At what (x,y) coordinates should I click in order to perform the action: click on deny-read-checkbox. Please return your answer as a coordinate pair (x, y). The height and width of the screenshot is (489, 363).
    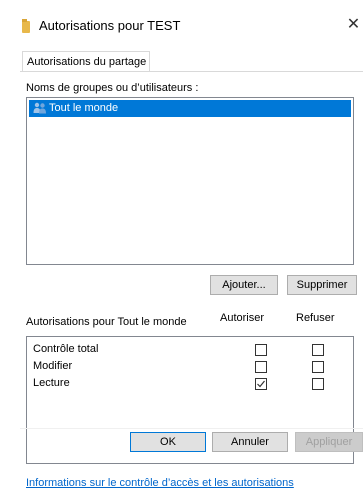
    Looking at the image, I should click on (318, 384).